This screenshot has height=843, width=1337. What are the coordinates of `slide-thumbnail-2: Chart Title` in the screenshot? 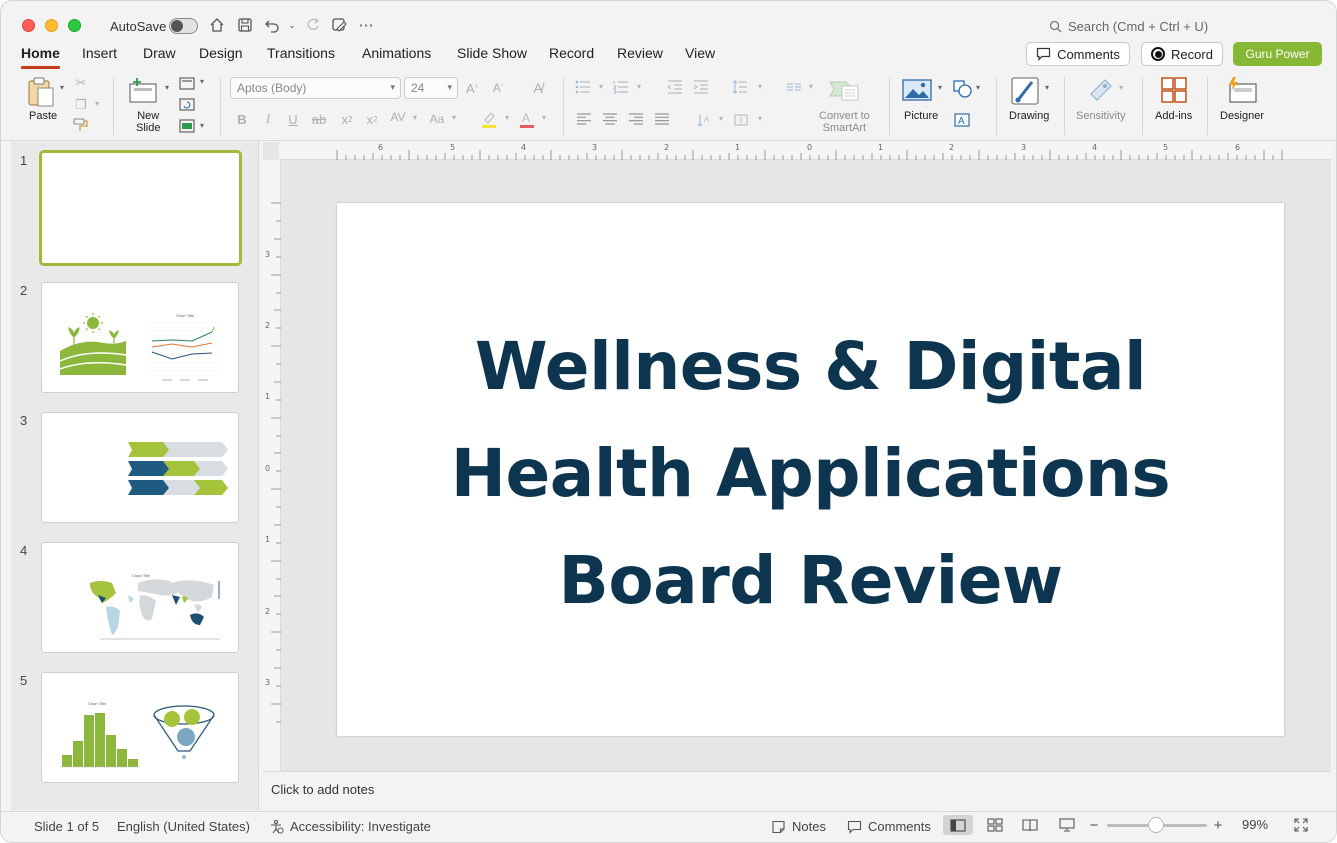 It's located at (140, 337).